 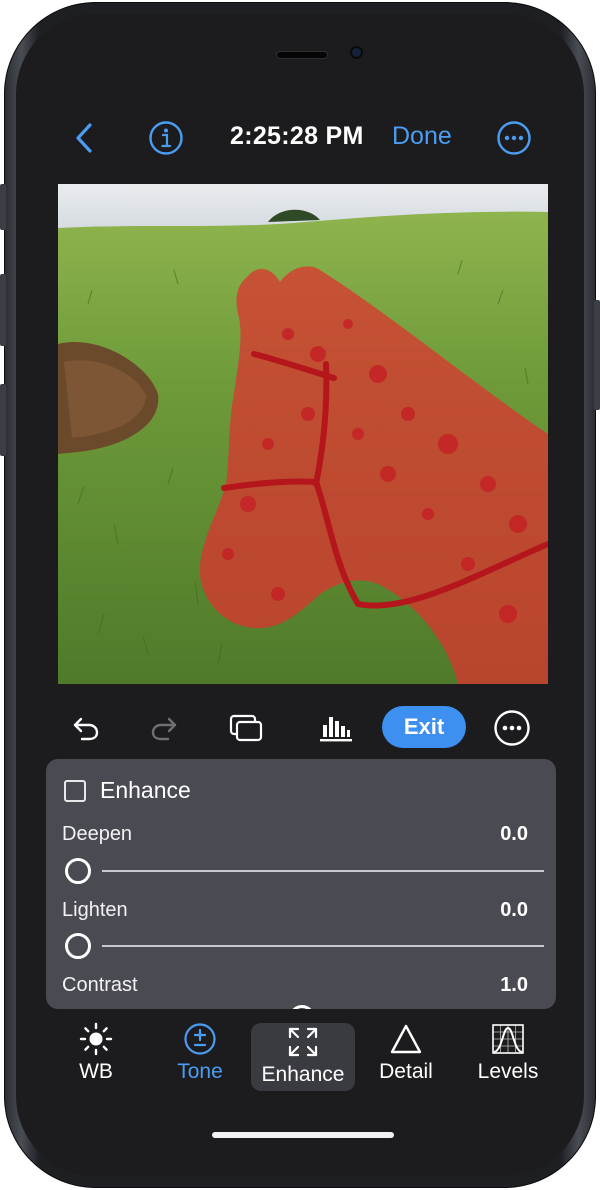 I want to click on chevron-left-icon, so click(x=84, y=138).